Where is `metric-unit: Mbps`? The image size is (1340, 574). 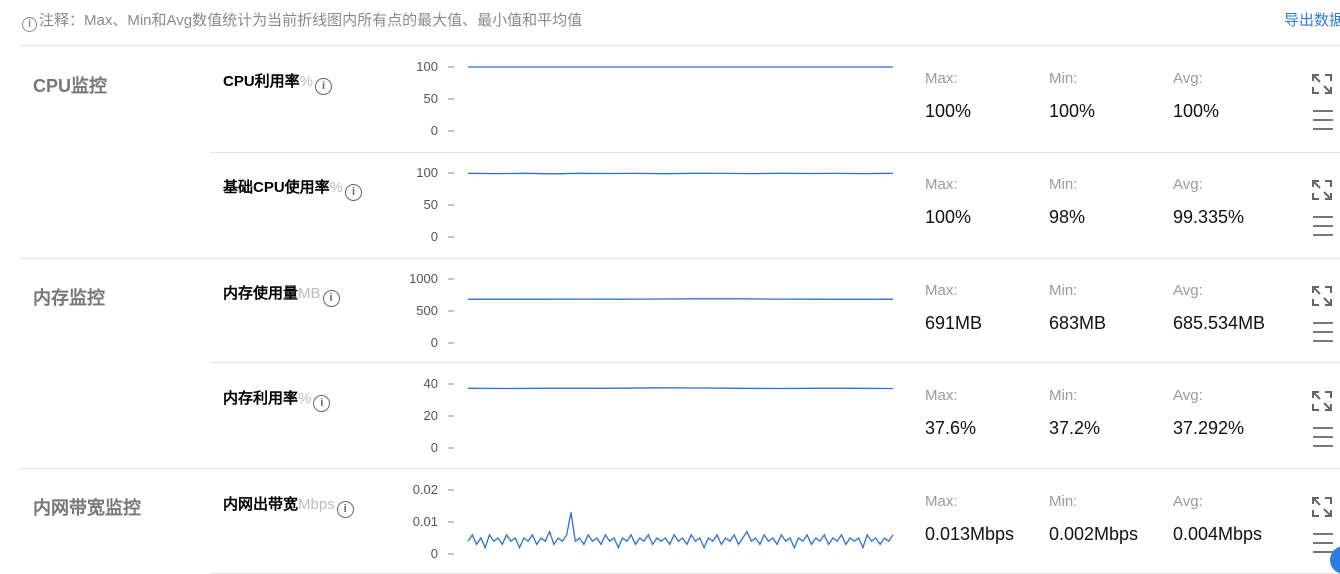 metric-unit: Mbps is located at coordinates (316, 504).